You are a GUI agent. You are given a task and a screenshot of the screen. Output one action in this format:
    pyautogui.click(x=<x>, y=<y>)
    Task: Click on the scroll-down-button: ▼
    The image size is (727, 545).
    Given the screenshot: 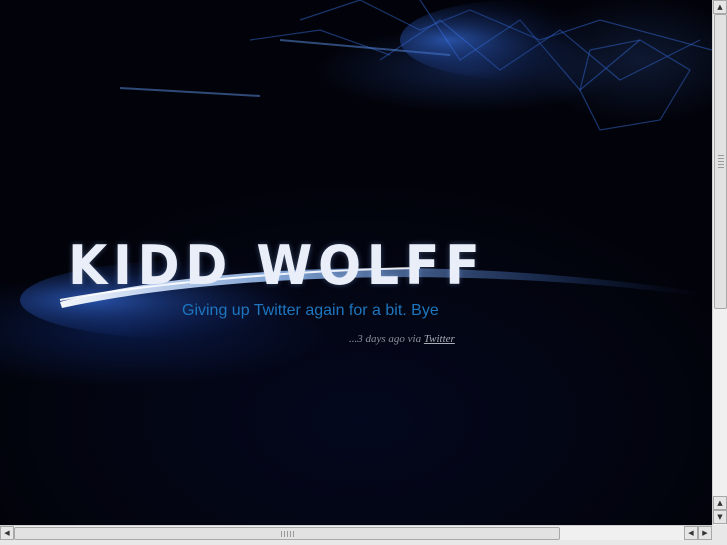 What is the action you would take?
    pyautogui.click(x=720, y=517)
    